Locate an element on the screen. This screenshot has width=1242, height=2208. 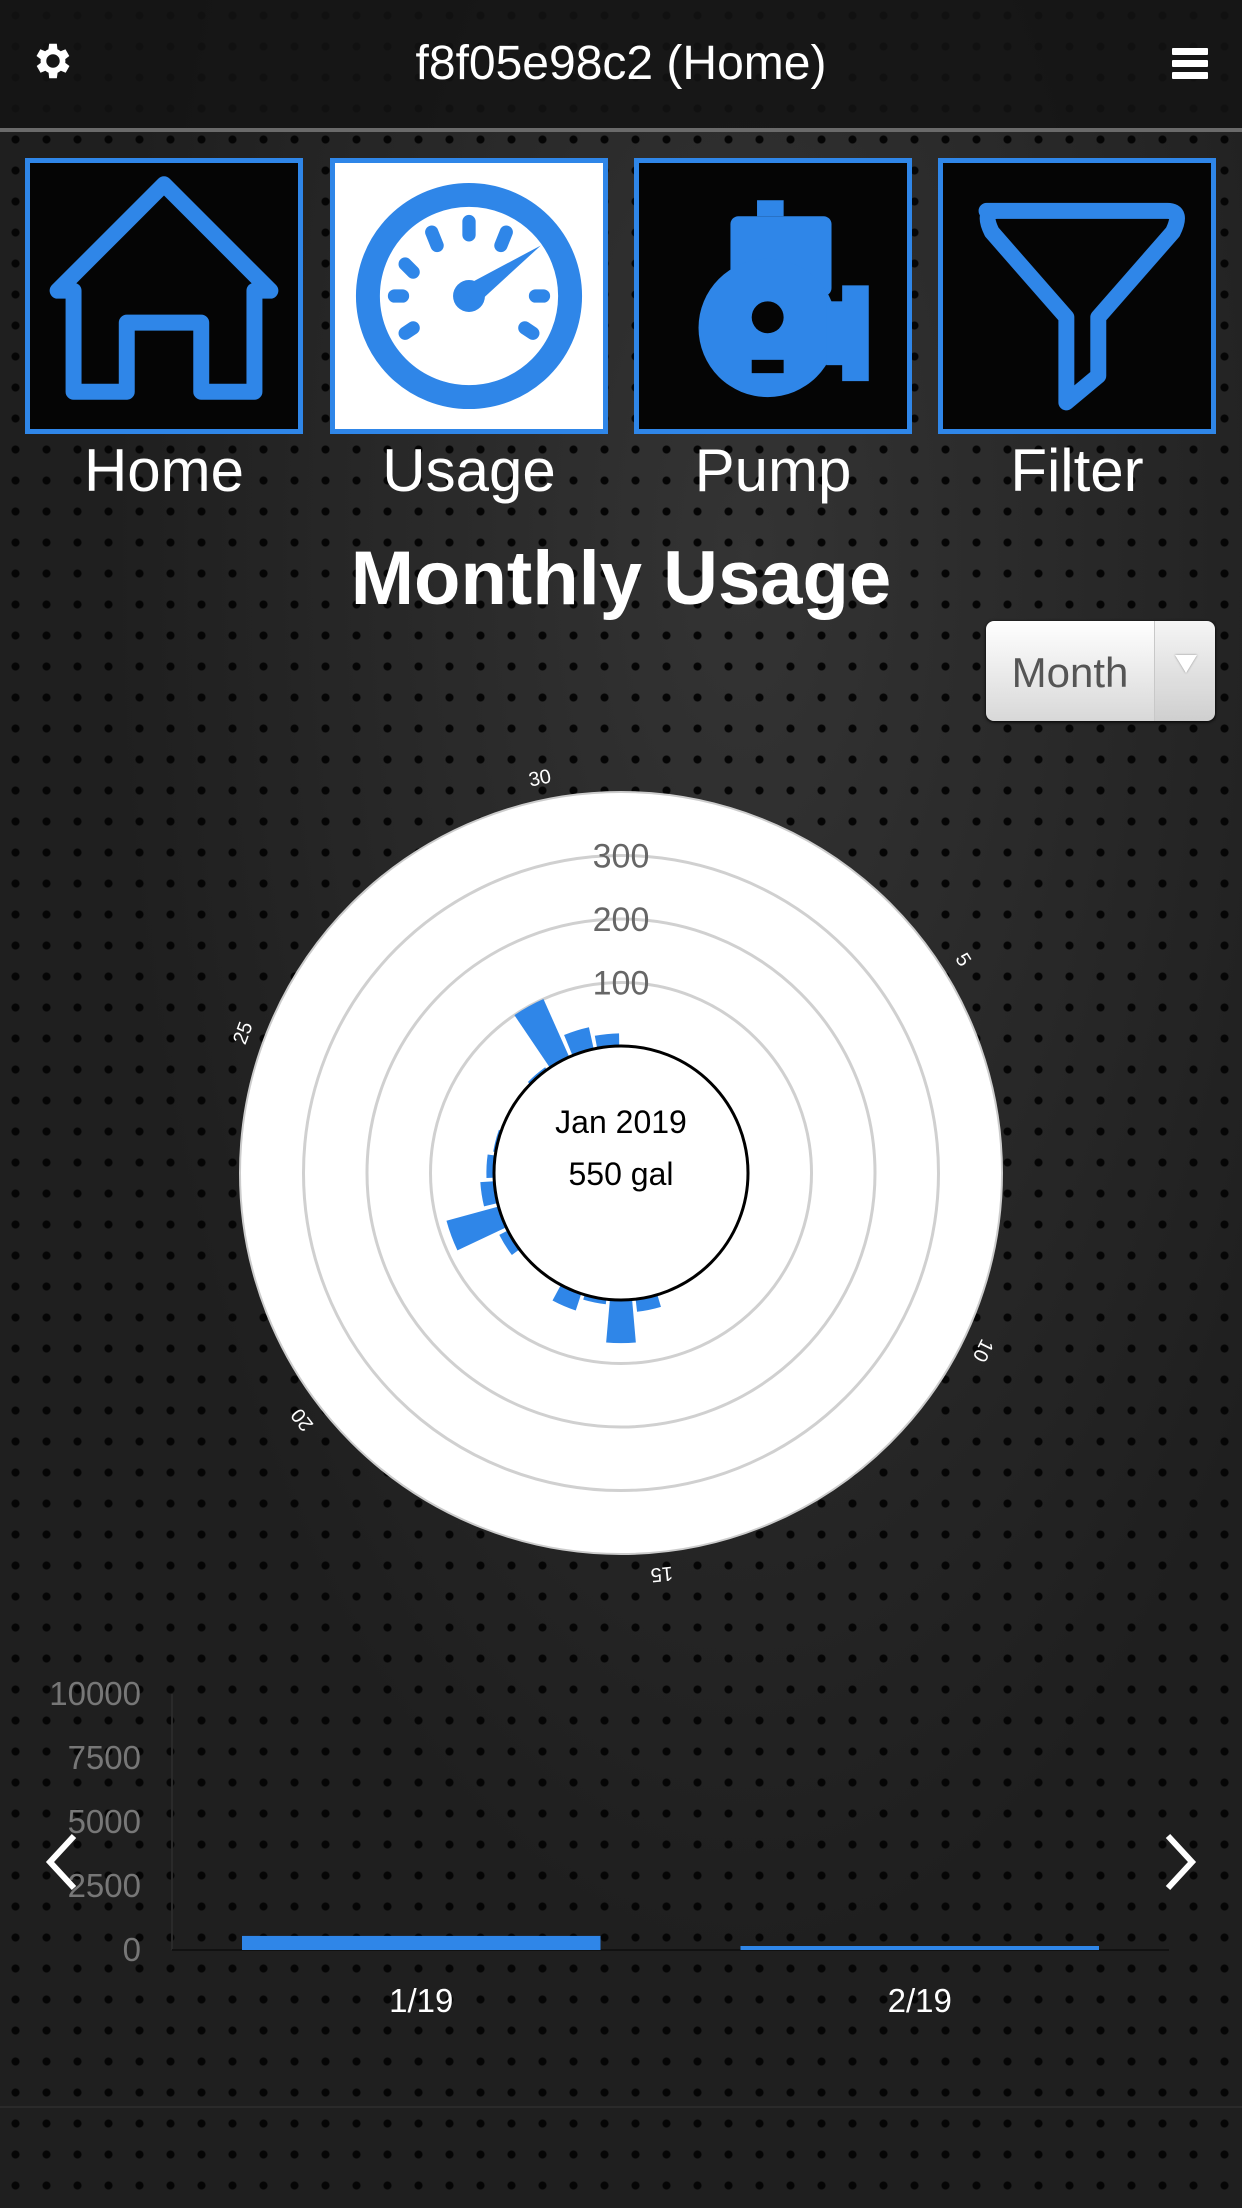
page-title: Monthly Usage is located at coordinates (621, 578).